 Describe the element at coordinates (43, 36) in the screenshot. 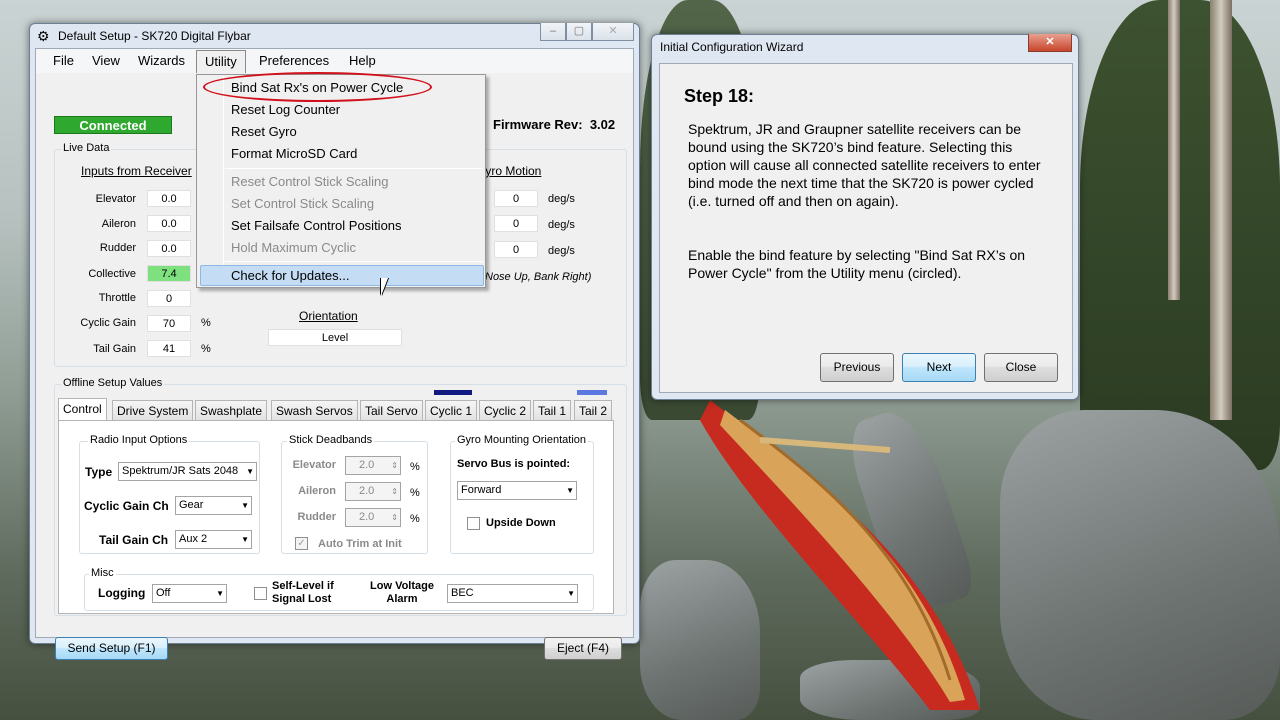

I see `app-icon: ⚙` at that location.